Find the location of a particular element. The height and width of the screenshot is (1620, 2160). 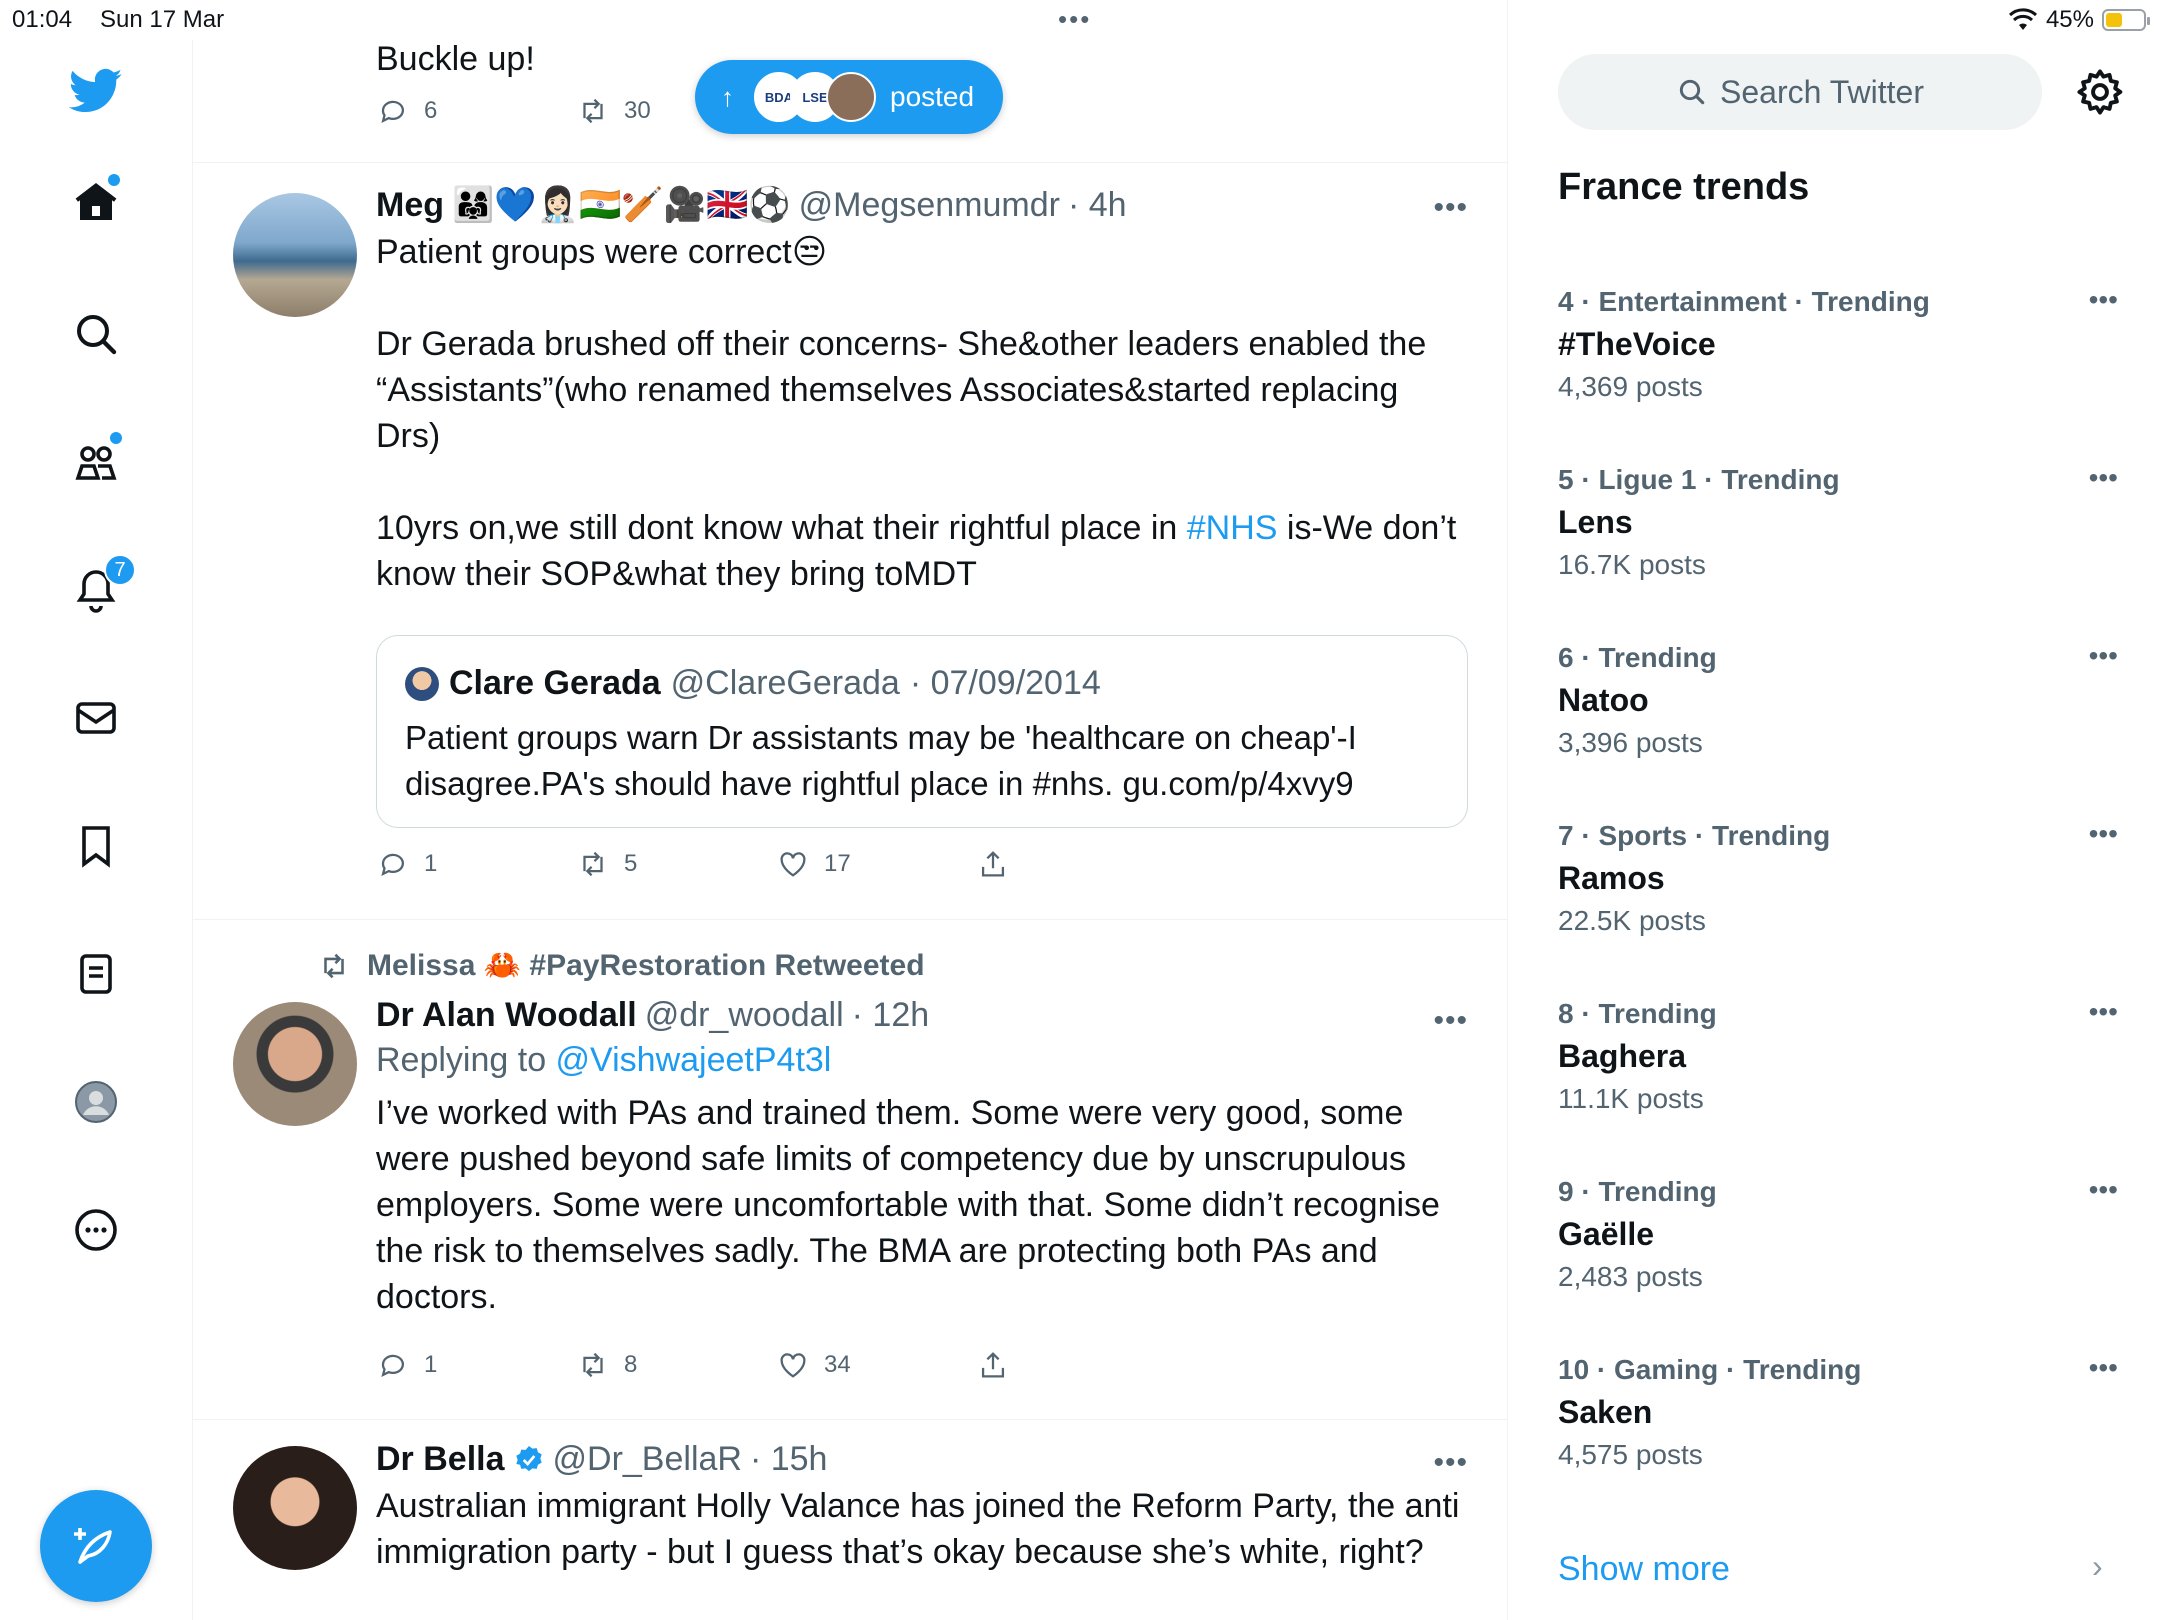

bookmarks-icon is located at coordinates (96, 846).